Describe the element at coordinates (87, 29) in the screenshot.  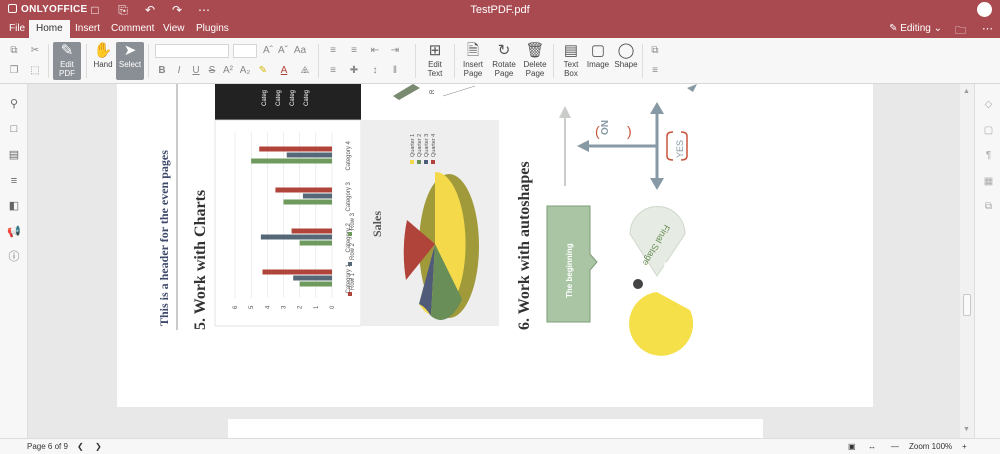
I see `tab-insert: Insert` at that location.